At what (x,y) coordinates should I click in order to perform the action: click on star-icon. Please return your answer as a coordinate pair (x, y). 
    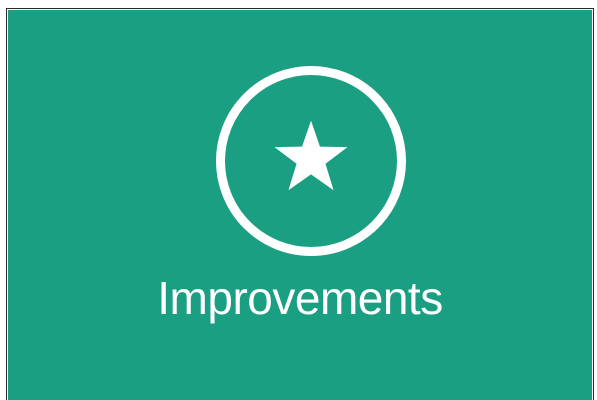
    Looking at the image, I should click on (311, 155).